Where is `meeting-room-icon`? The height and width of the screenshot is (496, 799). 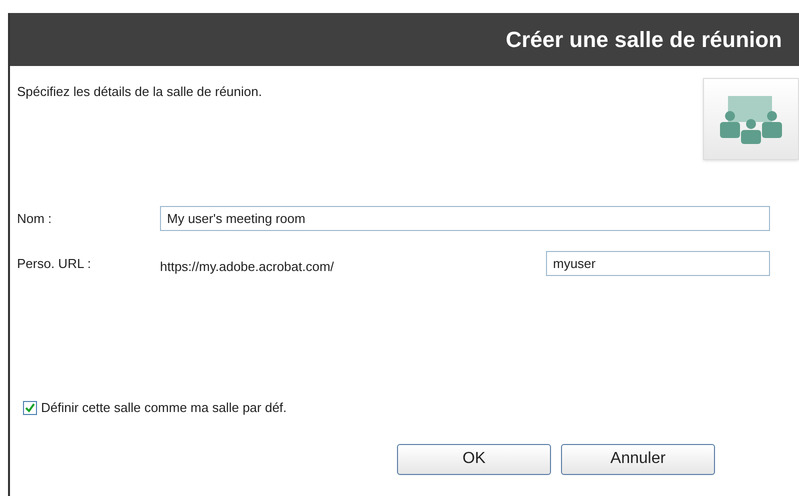
meeting-room-icon is located at coordinates (751, 119).